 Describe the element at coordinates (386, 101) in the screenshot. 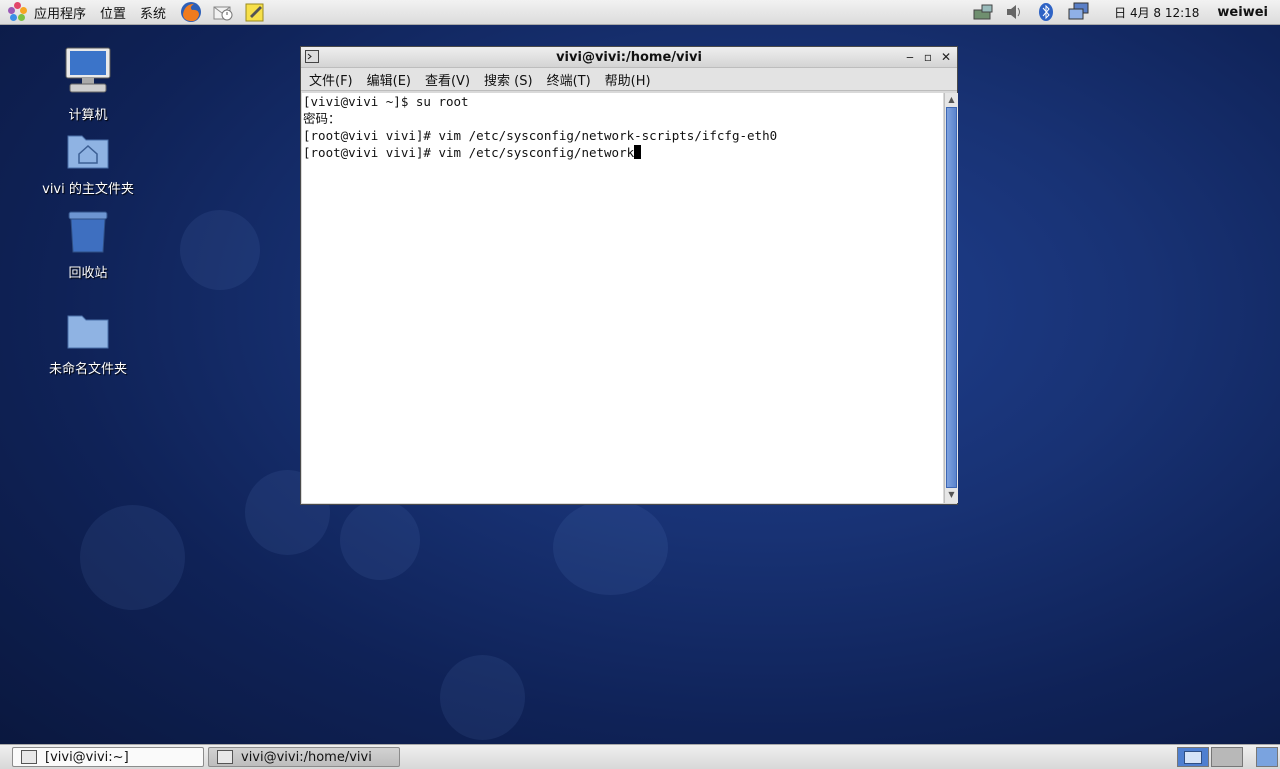

I see `terminal-line: [vivi@vivi ~]$ su root` at that location.